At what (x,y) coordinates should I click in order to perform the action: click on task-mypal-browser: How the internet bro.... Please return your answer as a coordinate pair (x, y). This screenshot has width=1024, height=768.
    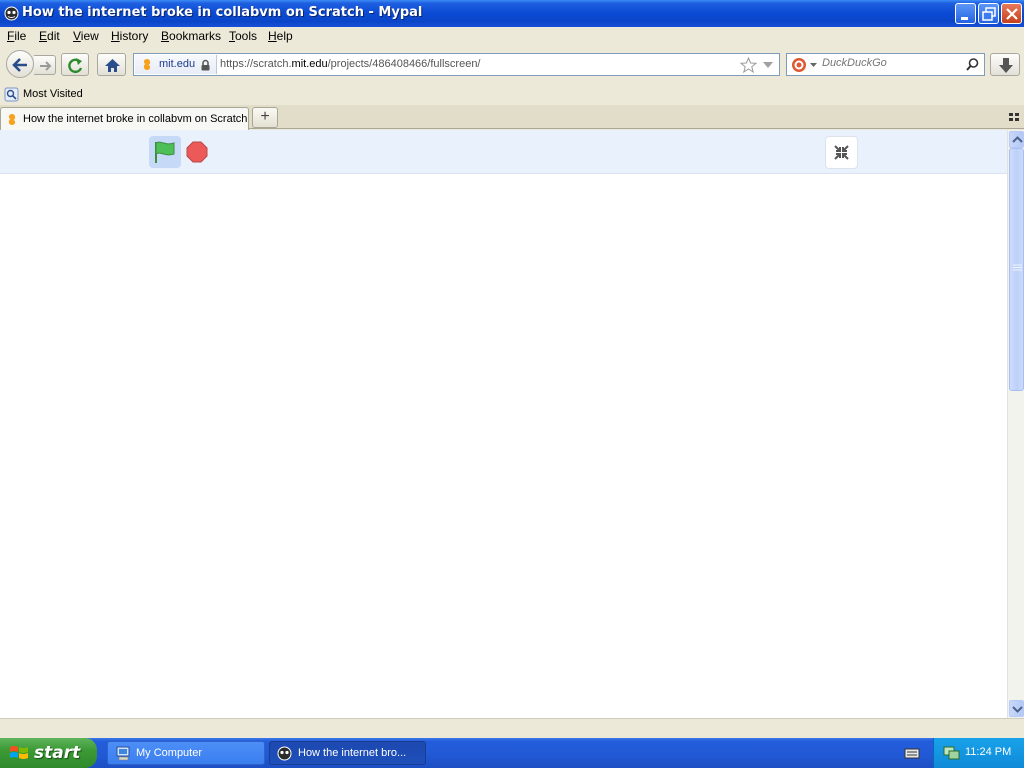
    Looking at the image, I should click on (347, 753).